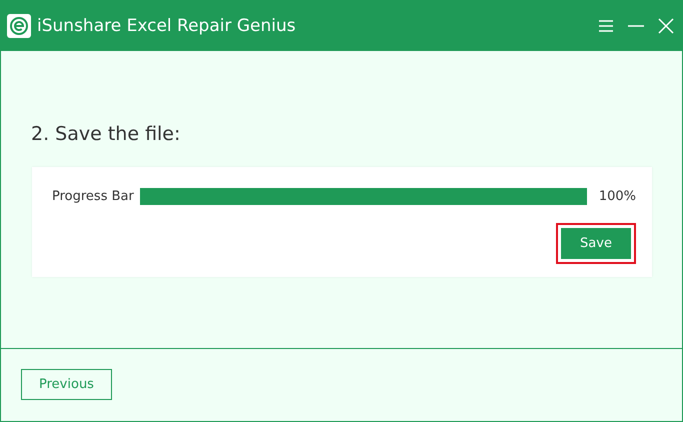 Image resolution: width=683 pixels, height=422 pixels. What do you see at coordinates (617, 196) in the screenshot?
I see `progress-reading: 100%` at bounding box center [617, 196].